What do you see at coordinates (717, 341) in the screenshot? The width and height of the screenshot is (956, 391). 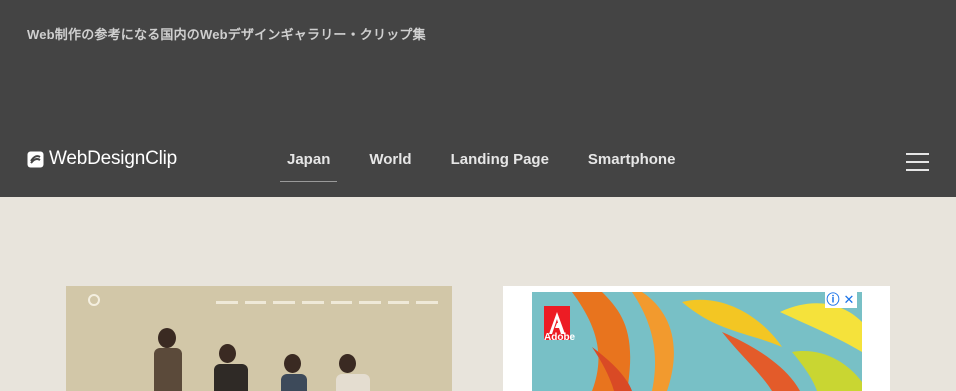 I see `leaf-illustration` at bounding box center [717, 341].